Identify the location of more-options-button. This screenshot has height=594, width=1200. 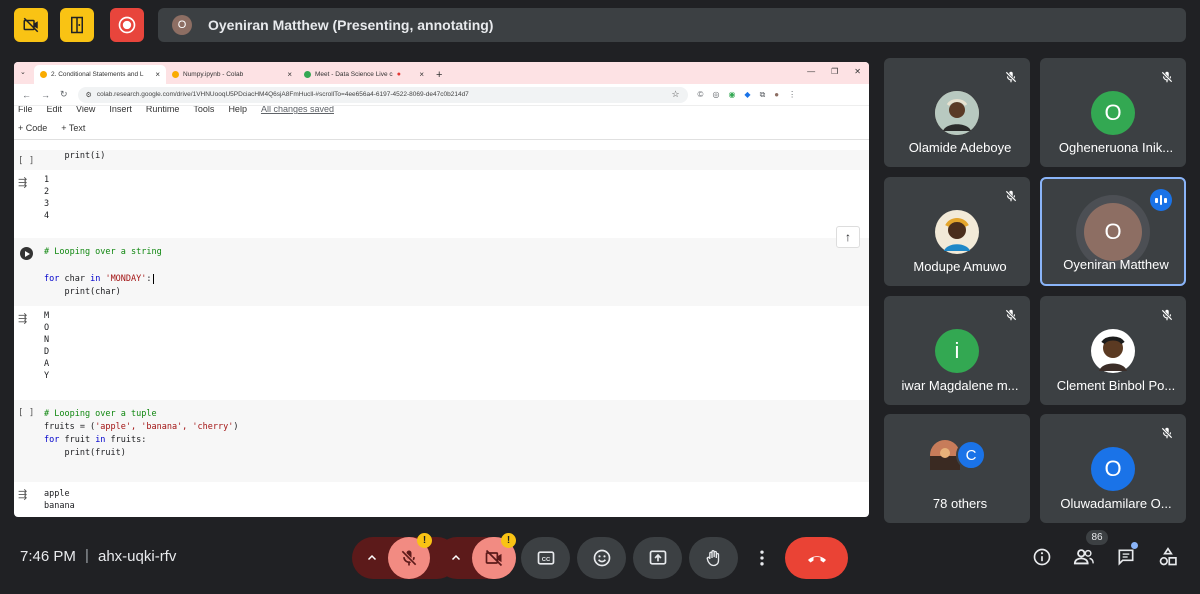
(762, 558).